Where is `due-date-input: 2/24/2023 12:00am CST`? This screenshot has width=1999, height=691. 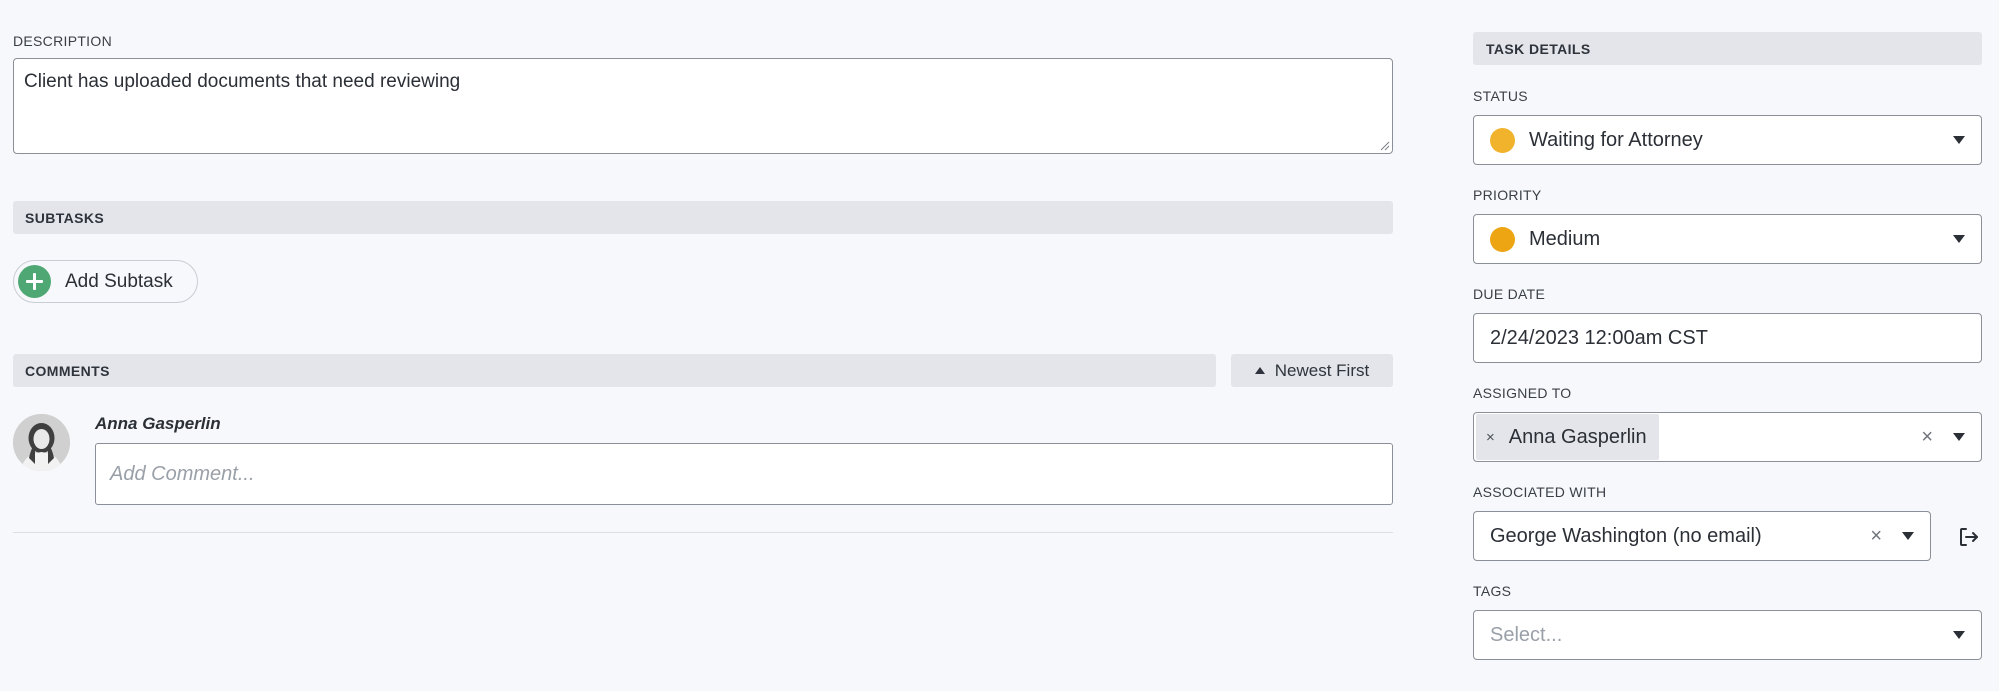
due-date-input: 2/24/2023 12:00am CST is located at coordinates (1727, 338).